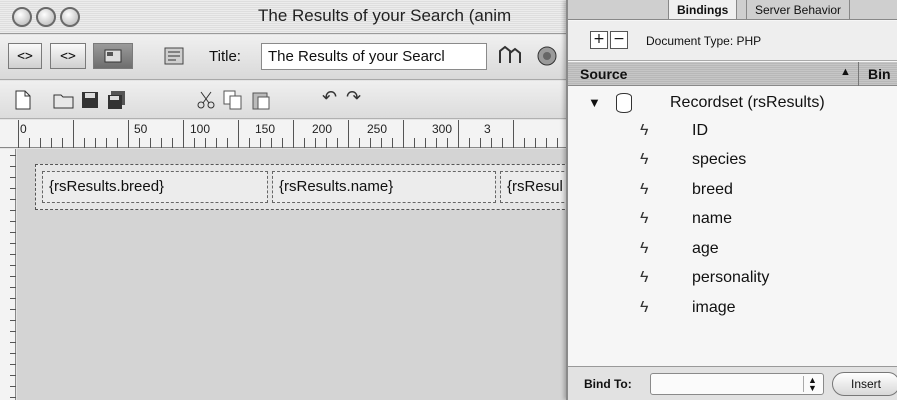 This screenshot has height=400, width=897. I want to click on panel-footer: Bind To: ▲ ▼ Insert, so click(732, 383).